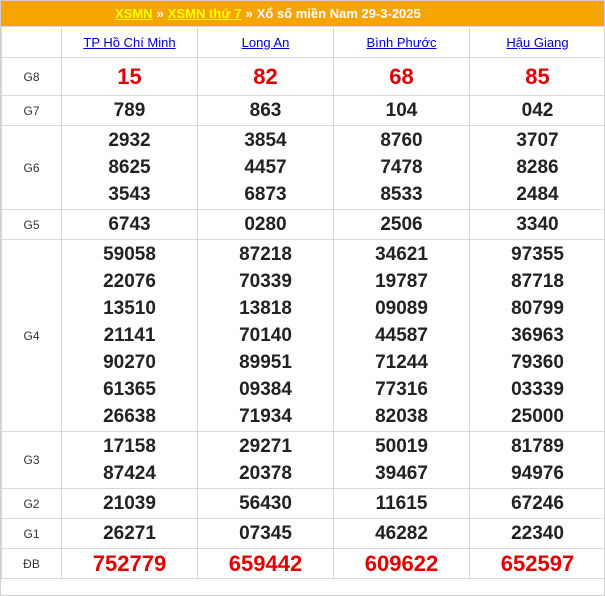 The height and width of the screenshot is (596, 605). What do you see at coordinates (129, 110) in the screenshot?
I see `result-cell: 789` at bounding box center [129, 110].